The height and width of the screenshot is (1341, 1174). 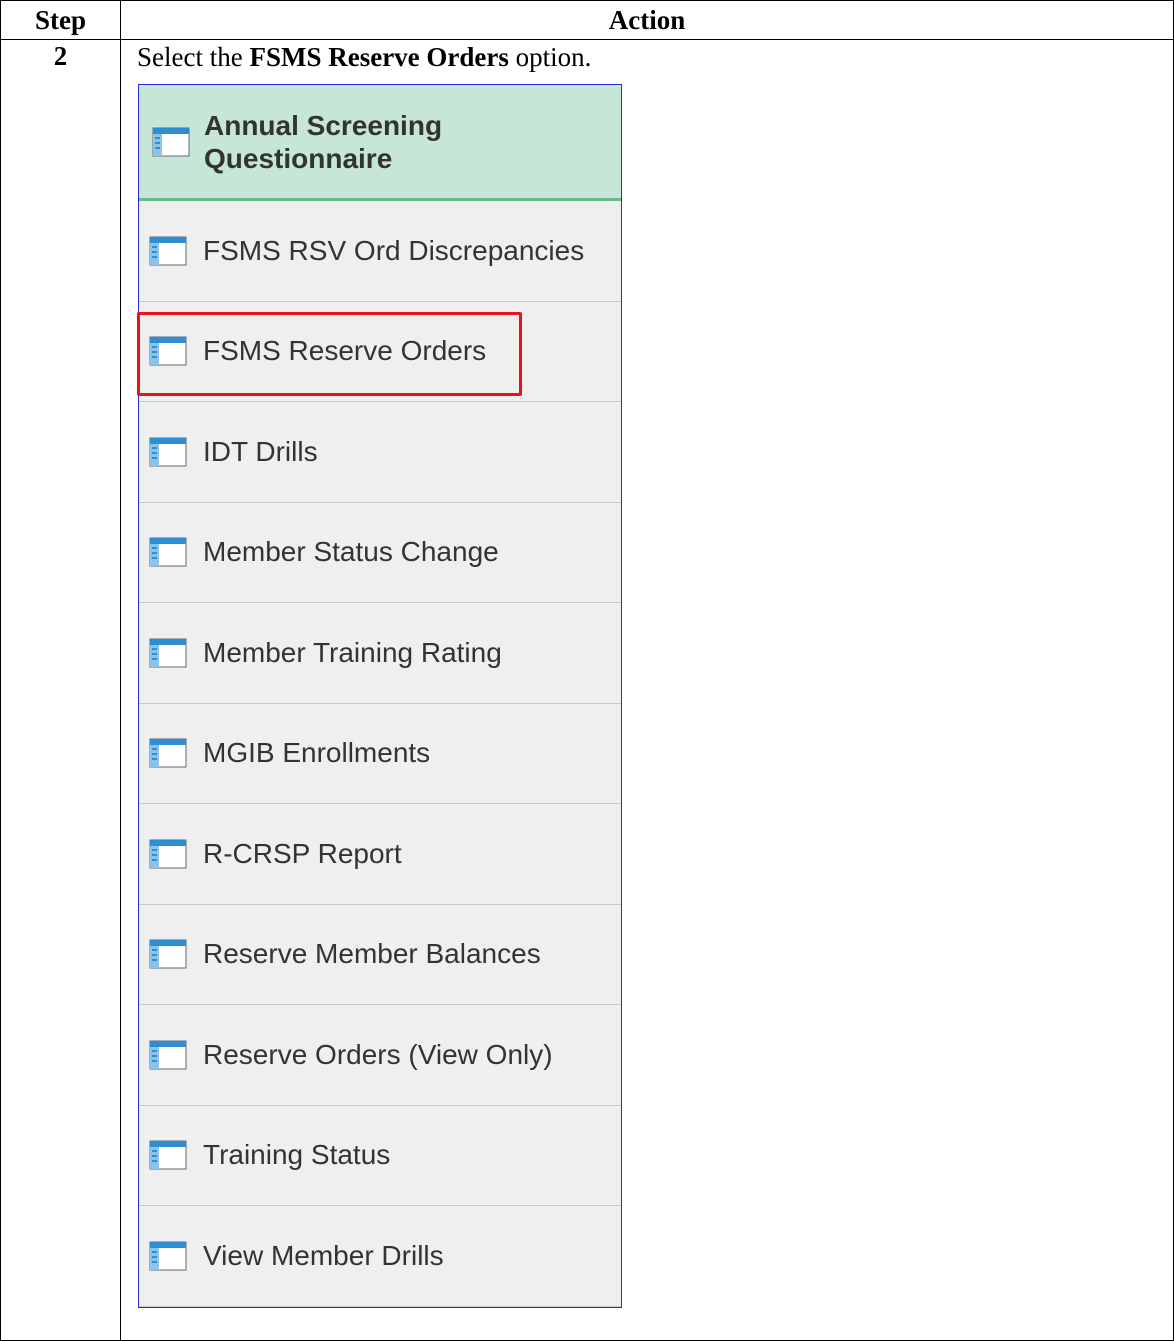 What do you see at coordinates (379, 57) in the screenshot?
I see `instruction-target: FSMS Reserve Orders` at bounding box center [379, 57].